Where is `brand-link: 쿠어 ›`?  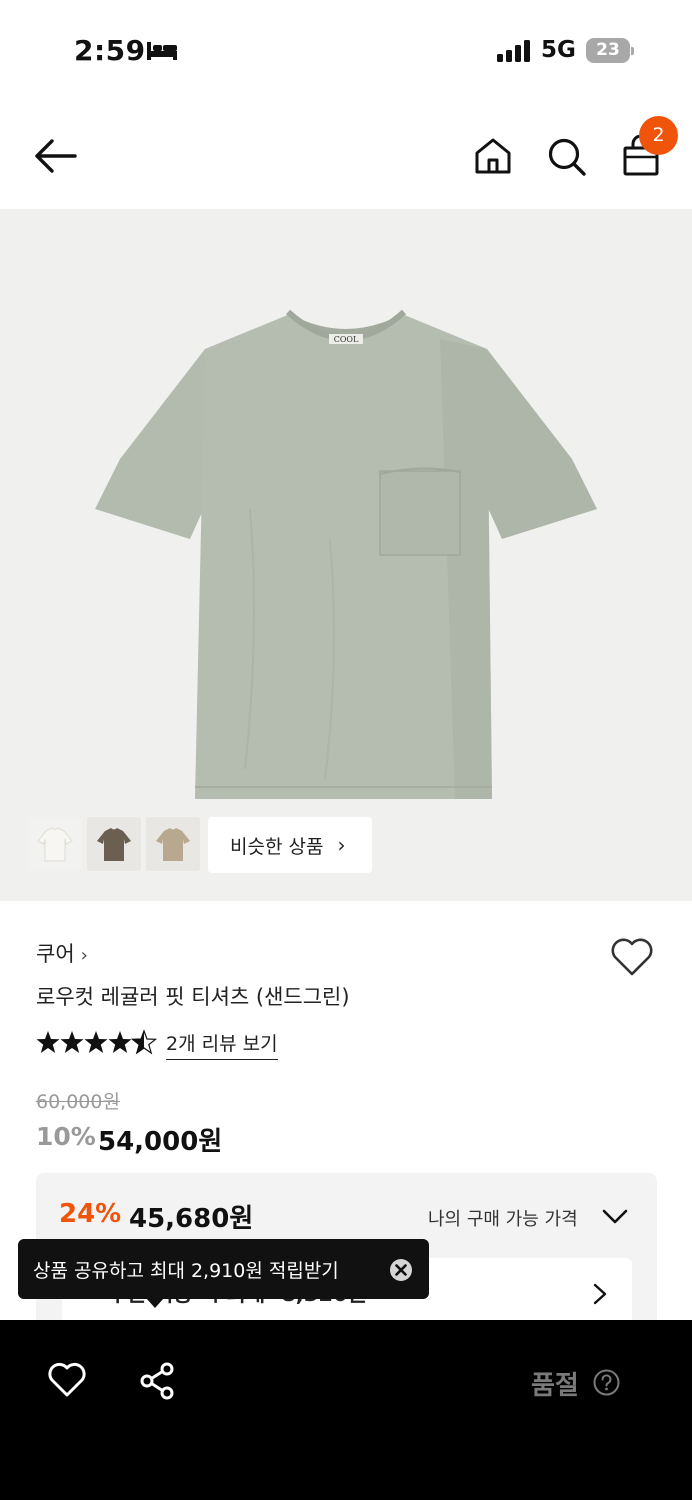
brand-link: 쿠어 › is located at coordinates (62, 953).